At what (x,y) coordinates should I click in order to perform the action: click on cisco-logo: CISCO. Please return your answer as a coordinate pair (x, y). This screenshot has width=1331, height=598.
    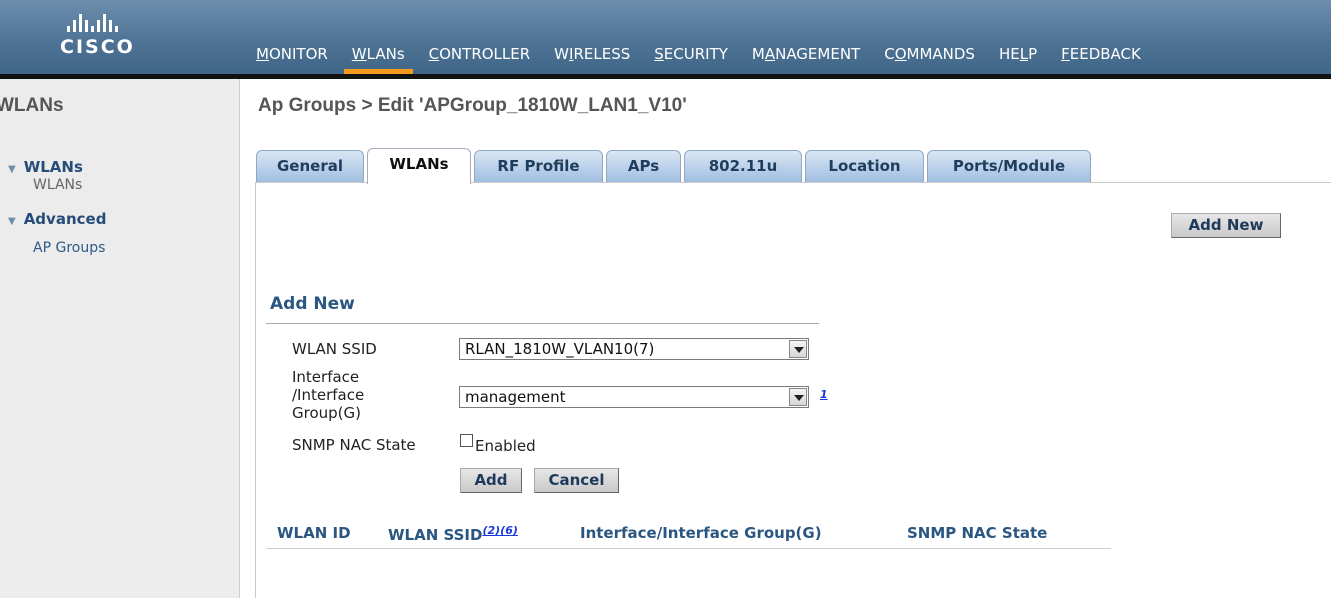
    Looking at the image, I should click on (115, 39).